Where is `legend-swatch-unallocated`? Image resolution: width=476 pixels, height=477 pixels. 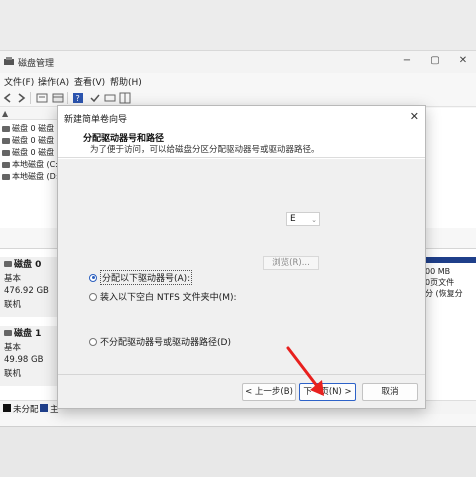 legend-swatch-unallocated is located at coordinates (7, 408).